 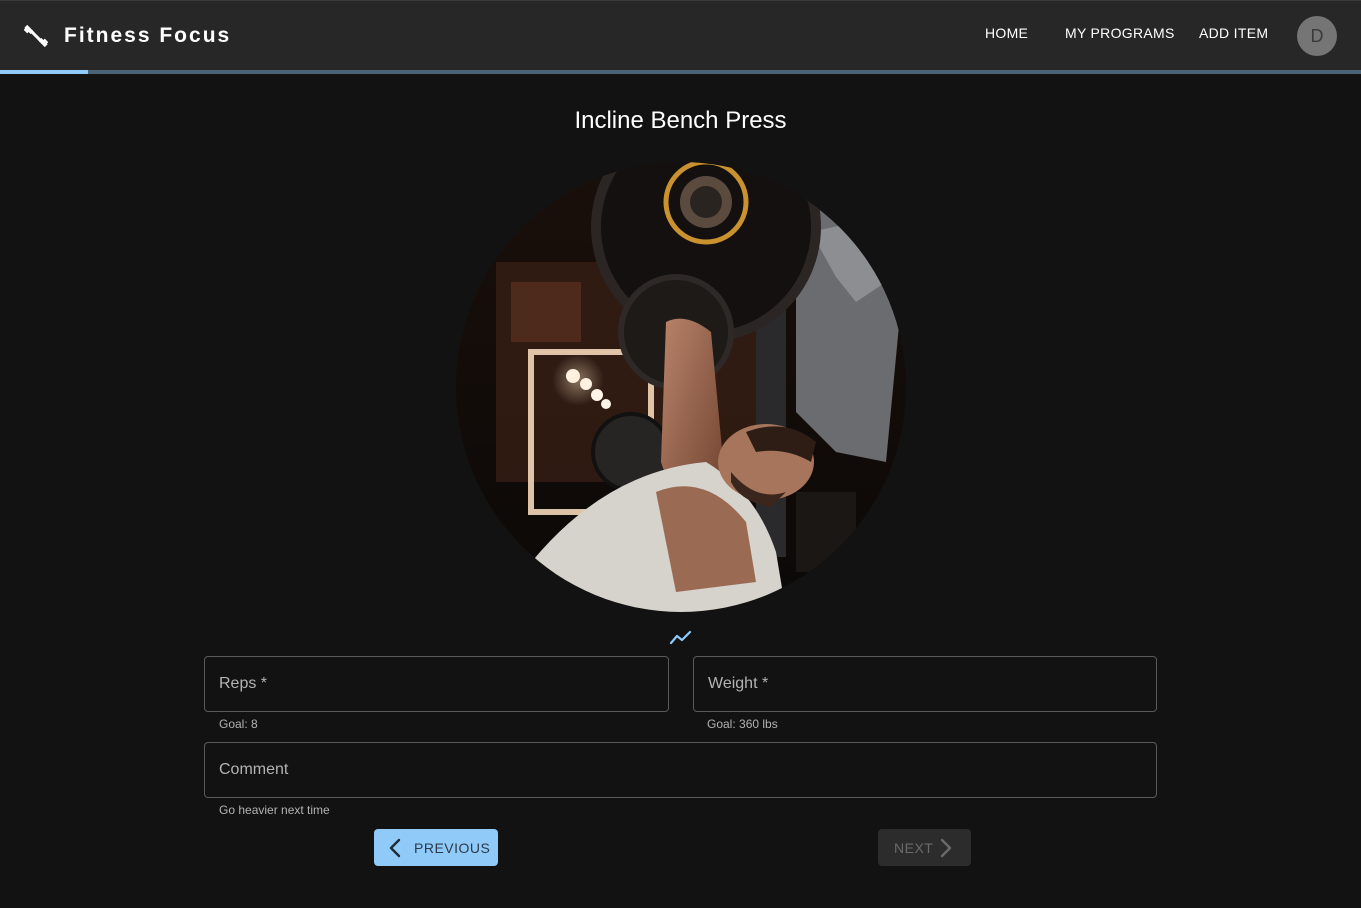 What do you see at coordinates (436, 684) in the screenshot?
I see `reps-field: Reps *` at bounding box center [436, 684].